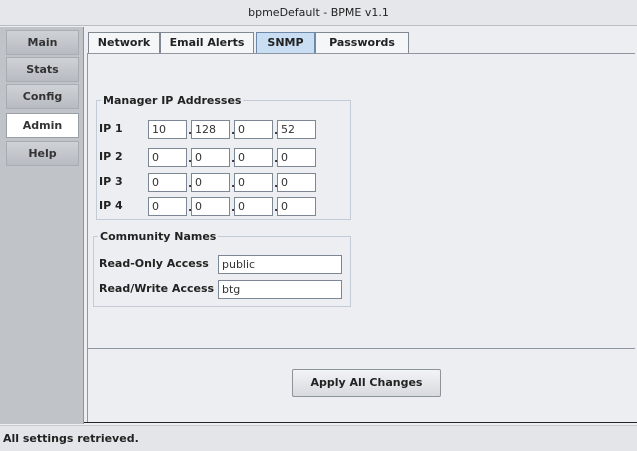 The height and width of the screenshot is (451, 637). Describe the element at coordinates (210, 206) in the screenshot. I see `ip4-octet2-input: 0` at that location.